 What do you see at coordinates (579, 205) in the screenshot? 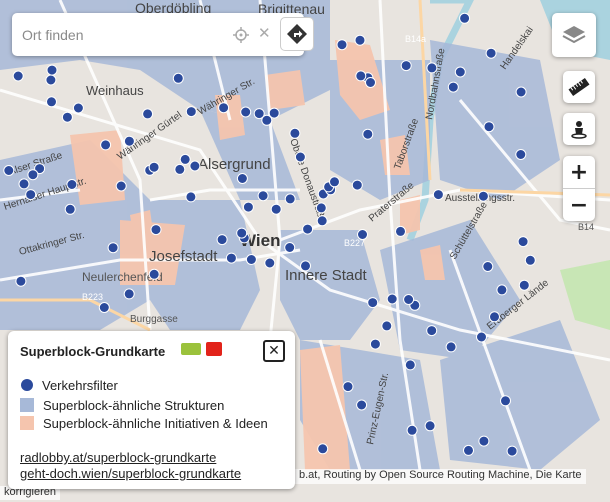
I see `zoom-out-button: −` at bounding box center [579, 205].